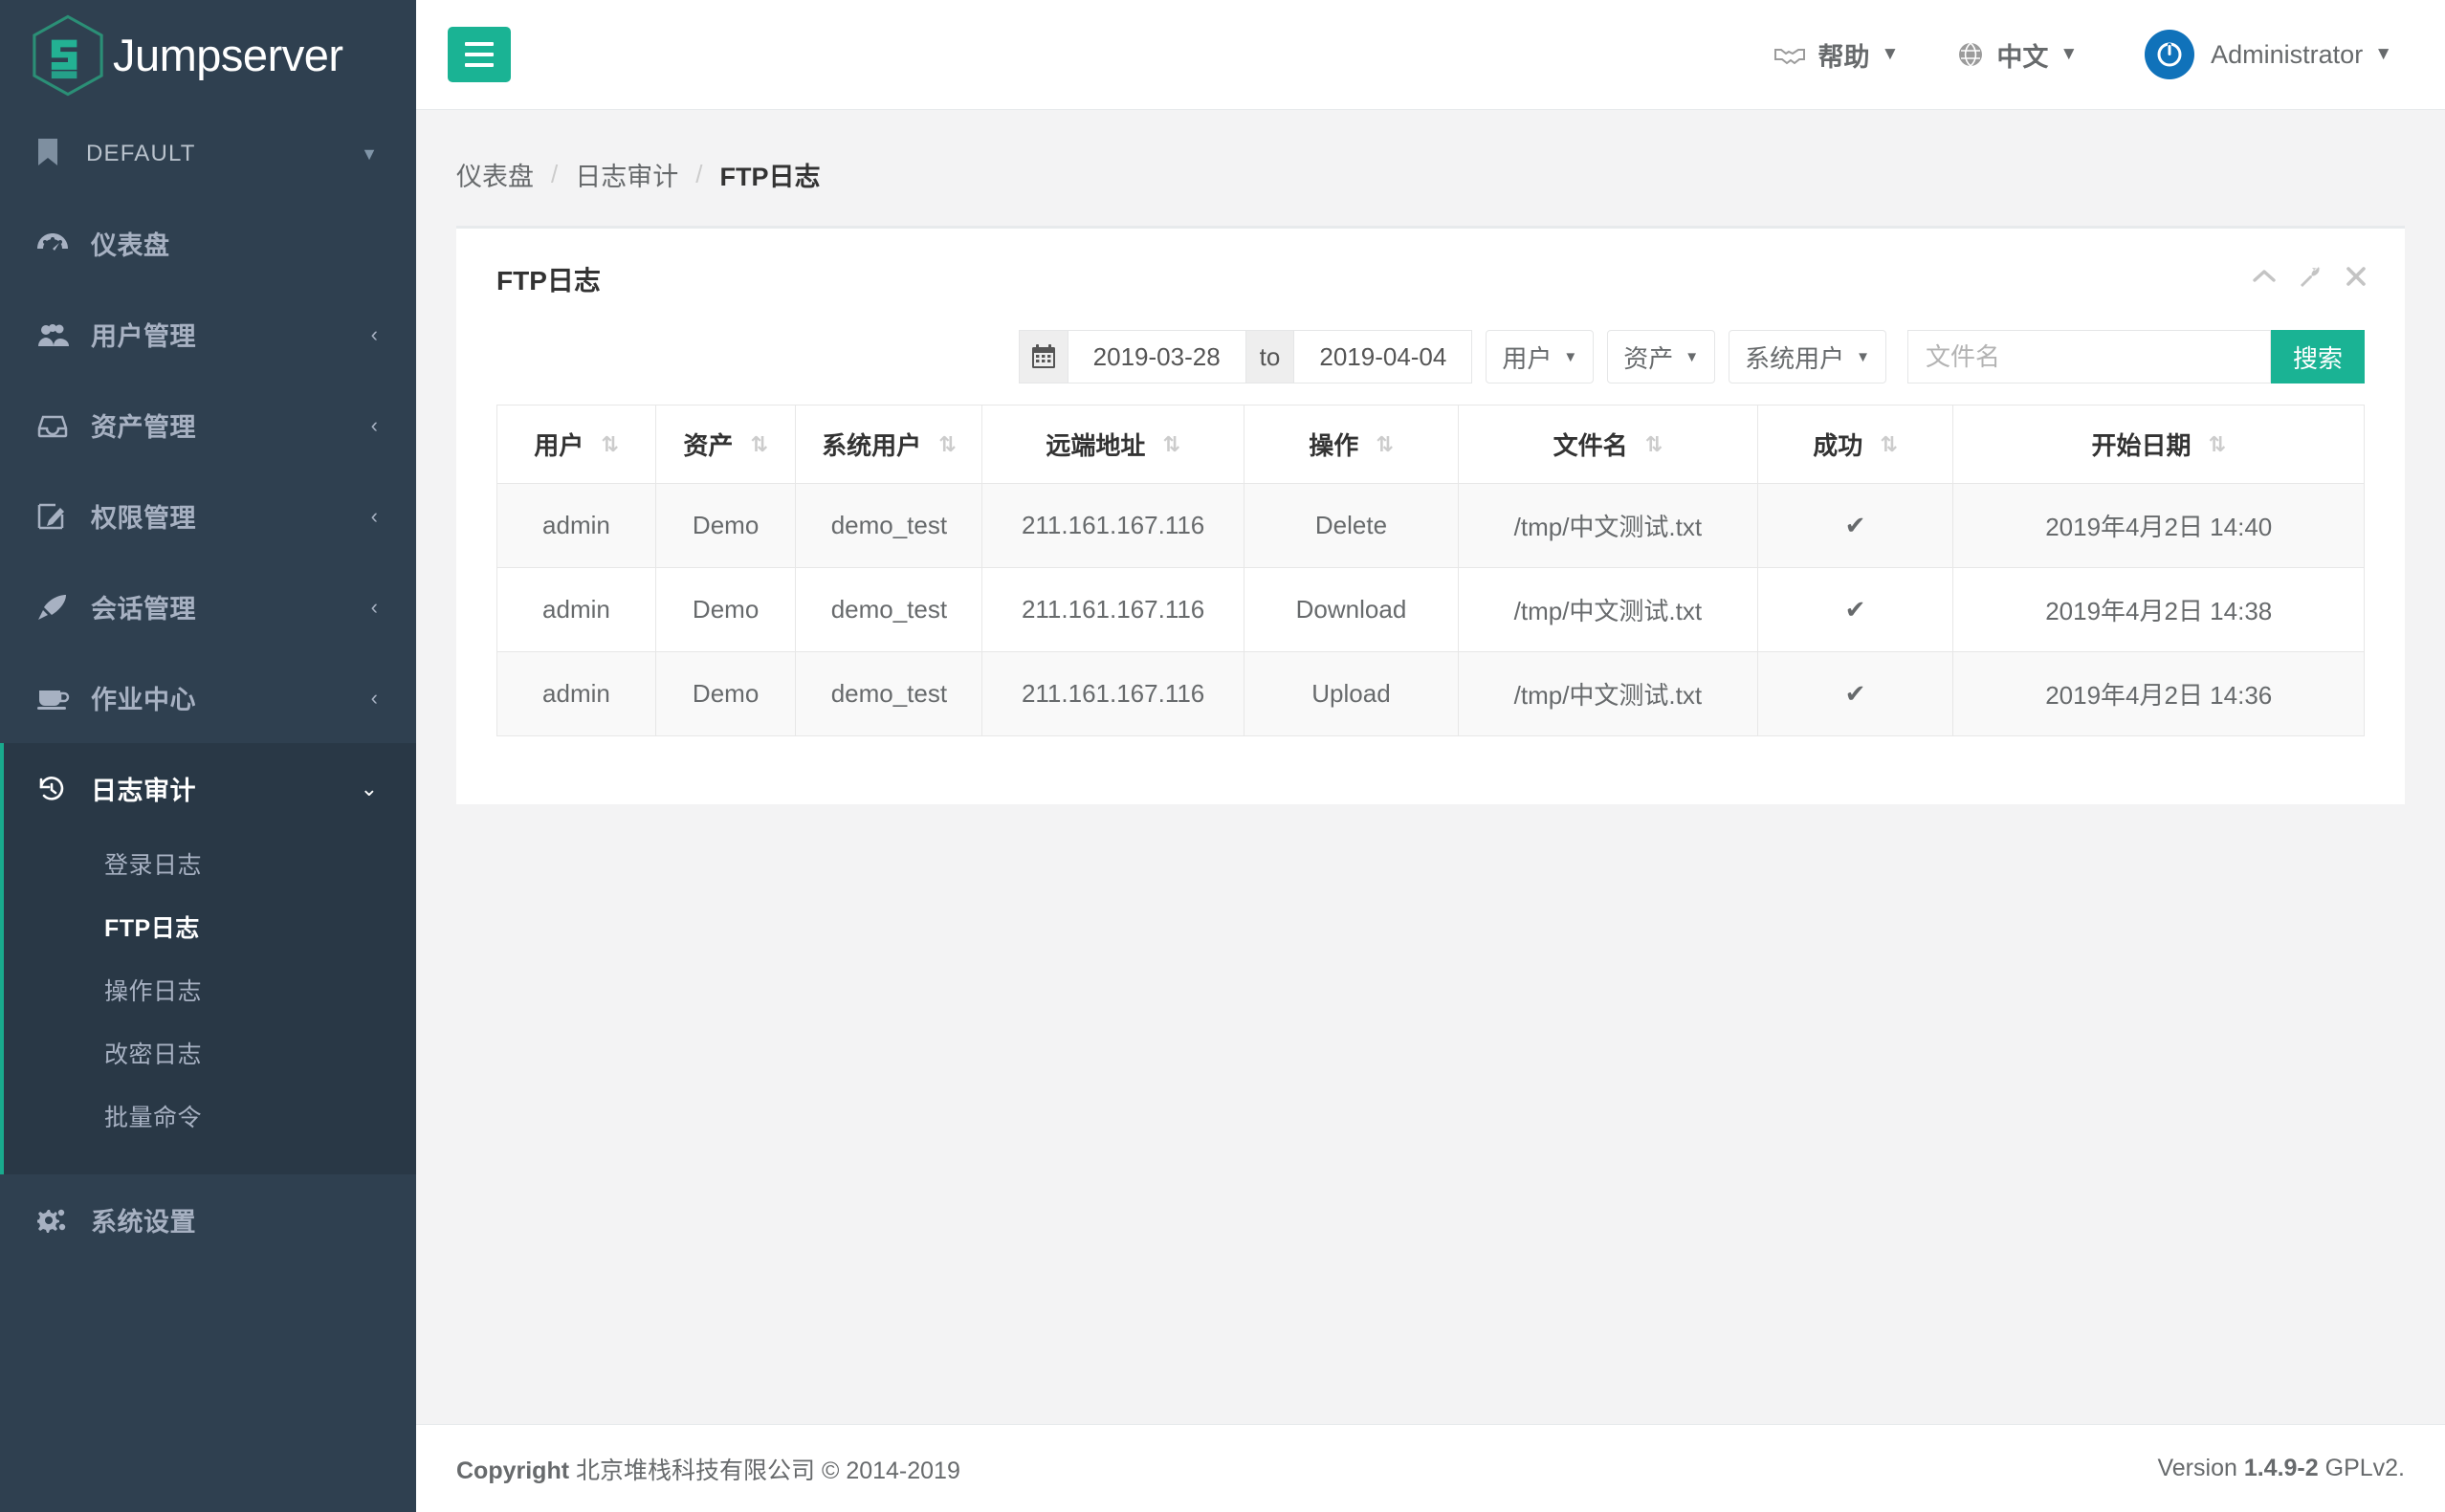 Image resolution: width=2445 pixels, height=1512 pixels. What do you see at coordinates (210, 1054) in the screenshot?
I see `sidebar-subitem-password-change-log: 改密日志` at bounding box center [210, 1054].